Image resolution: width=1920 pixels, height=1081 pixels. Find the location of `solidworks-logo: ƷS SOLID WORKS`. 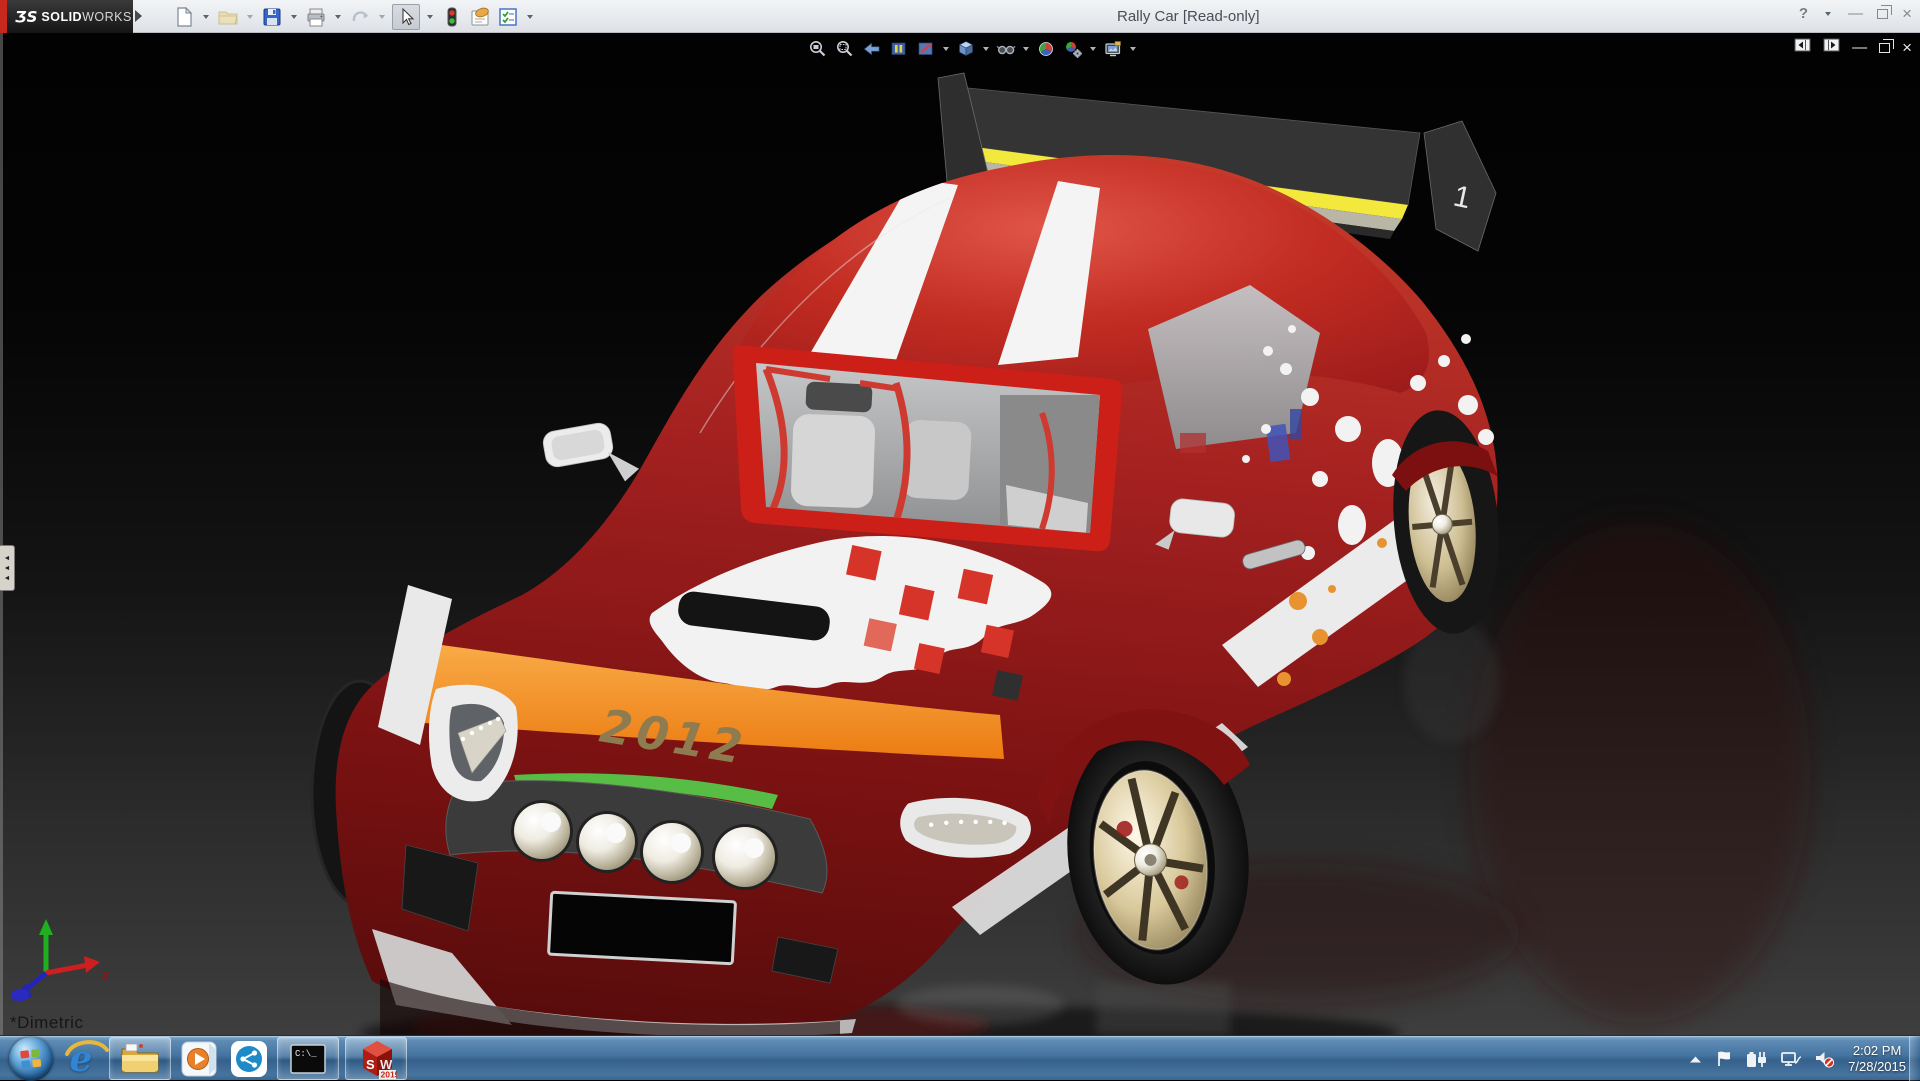

solidworks-logo: ƷS SOLID WORKS is located at coordinates (70, 16).